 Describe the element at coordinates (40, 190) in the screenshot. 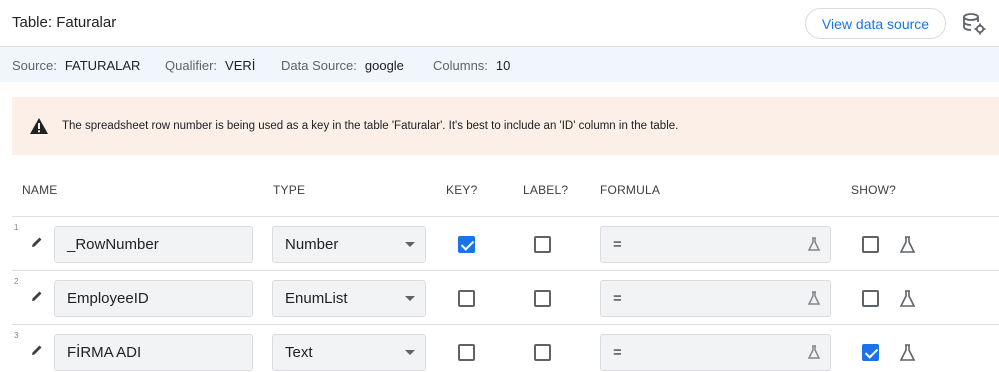

I see `column-header-name: NAME` at that location.